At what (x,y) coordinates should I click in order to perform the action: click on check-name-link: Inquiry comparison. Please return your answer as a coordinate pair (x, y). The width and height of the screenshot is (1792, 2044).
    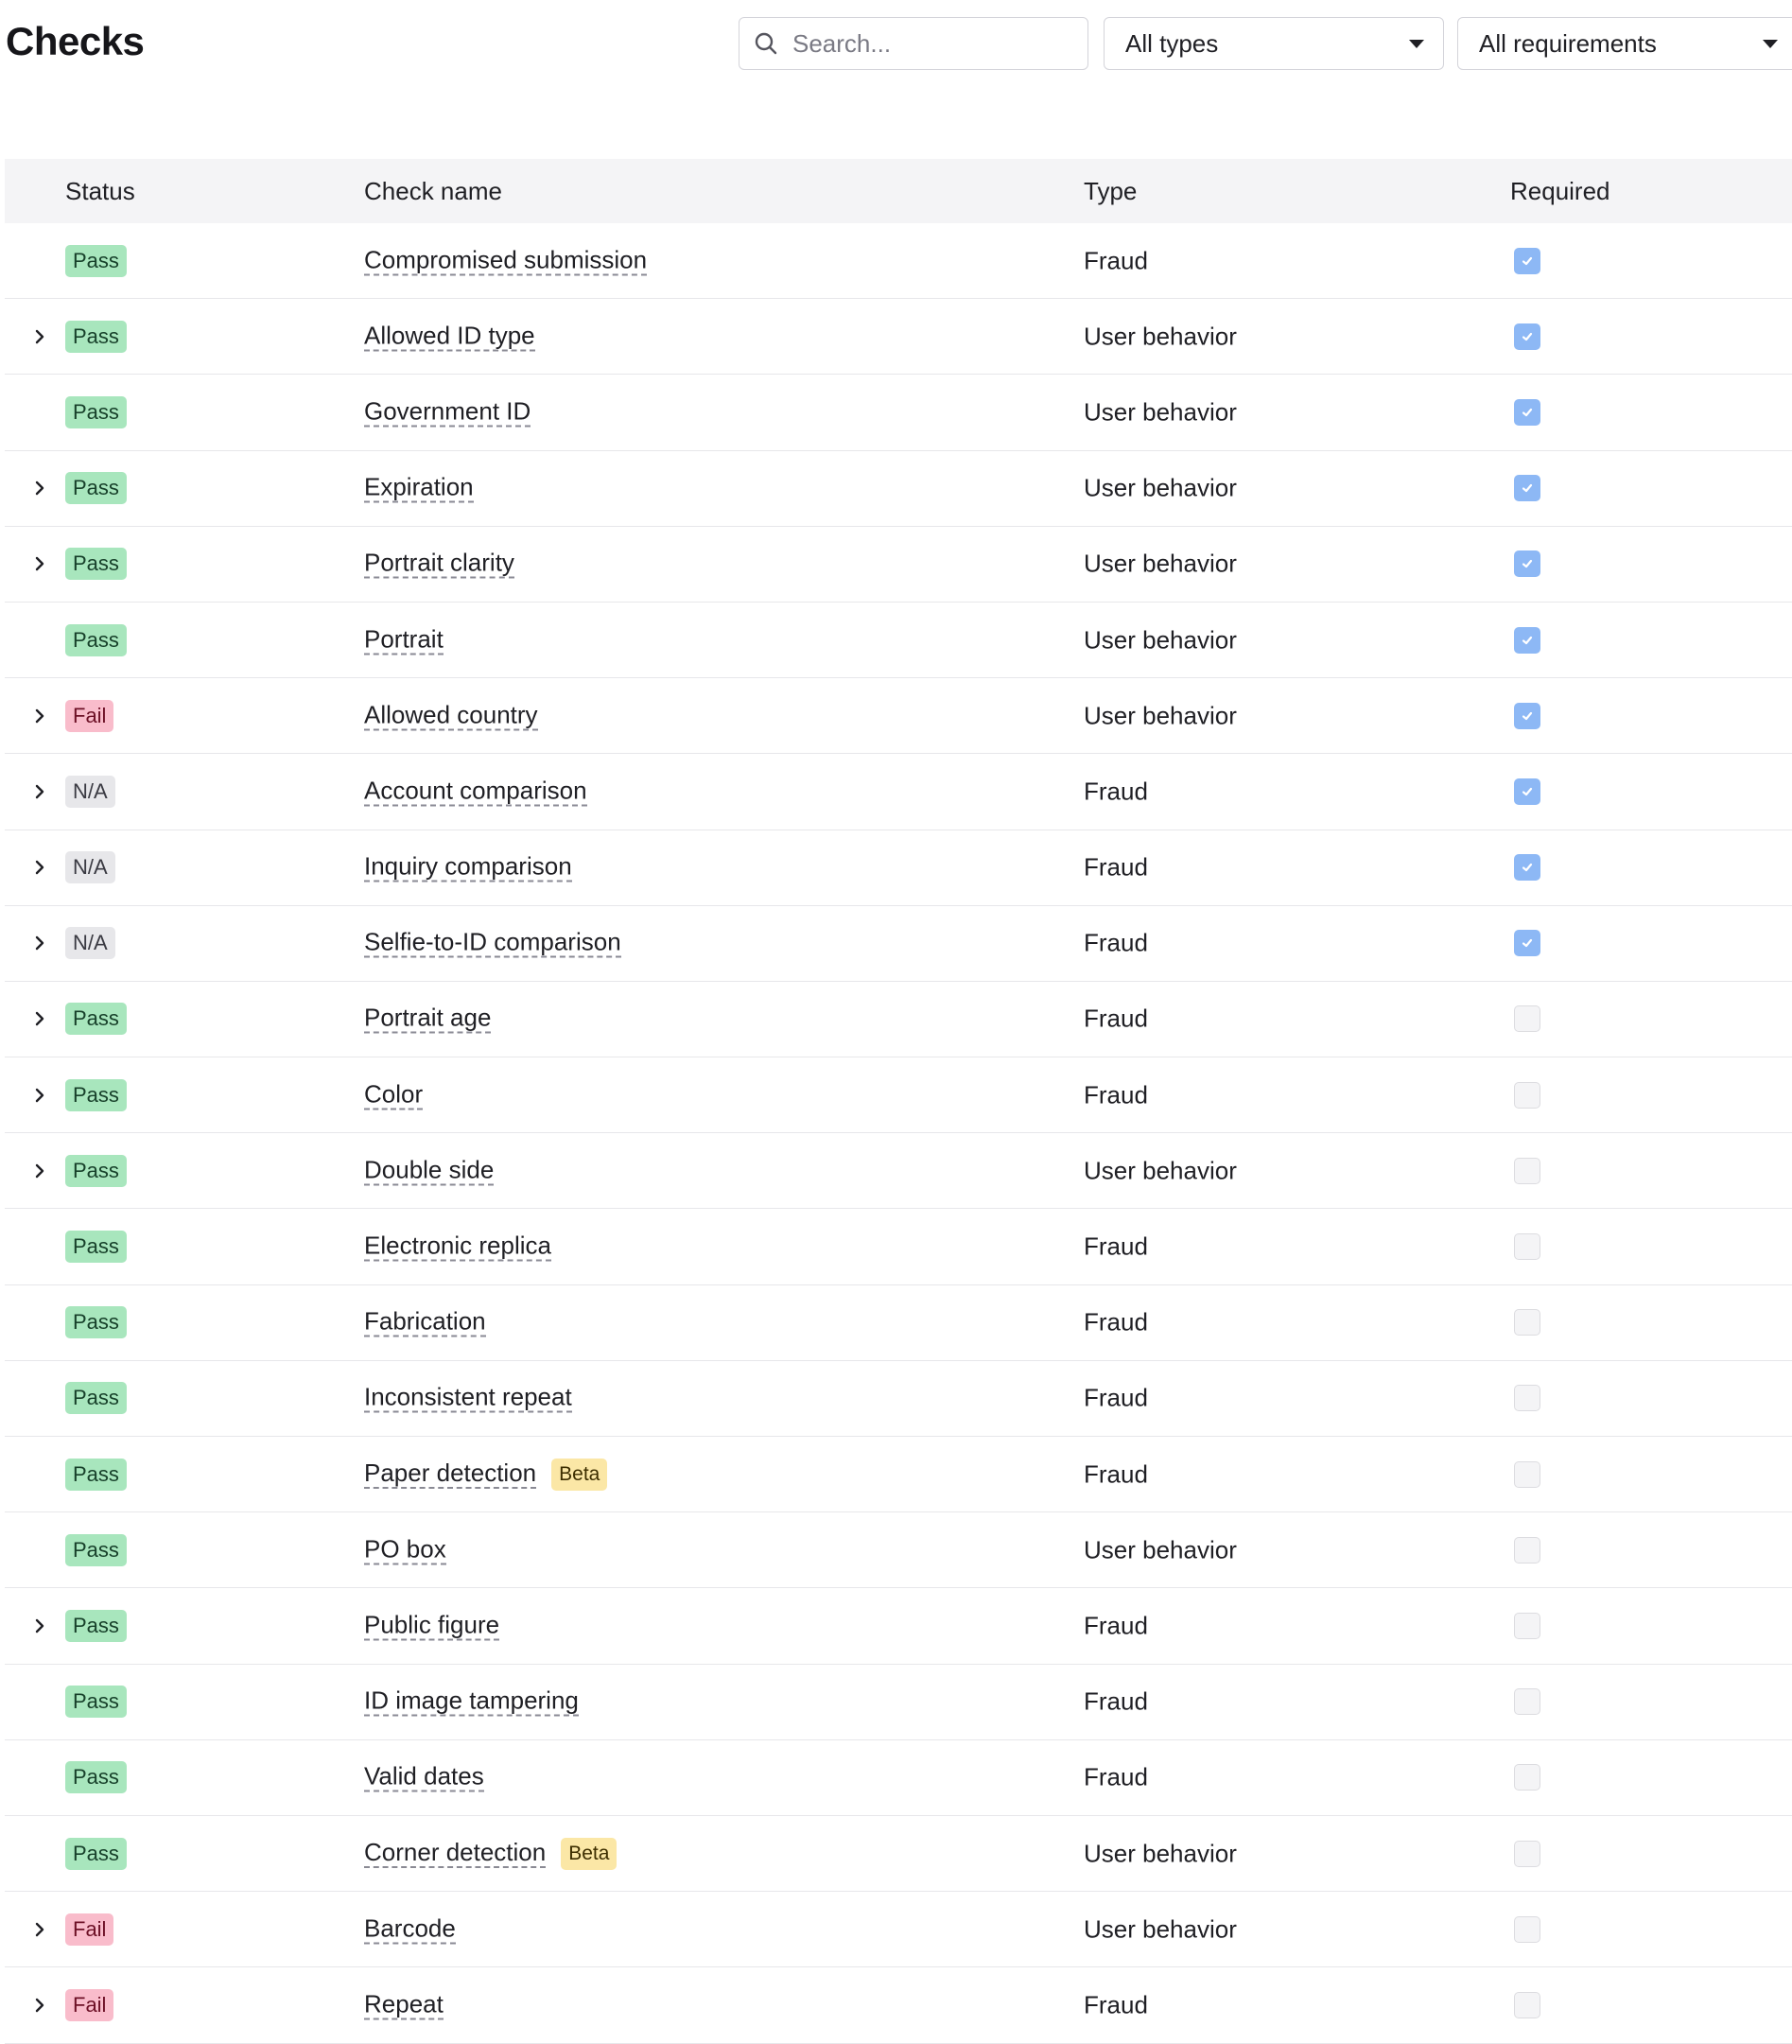
    Looking at the image, I should click on (468, 867).